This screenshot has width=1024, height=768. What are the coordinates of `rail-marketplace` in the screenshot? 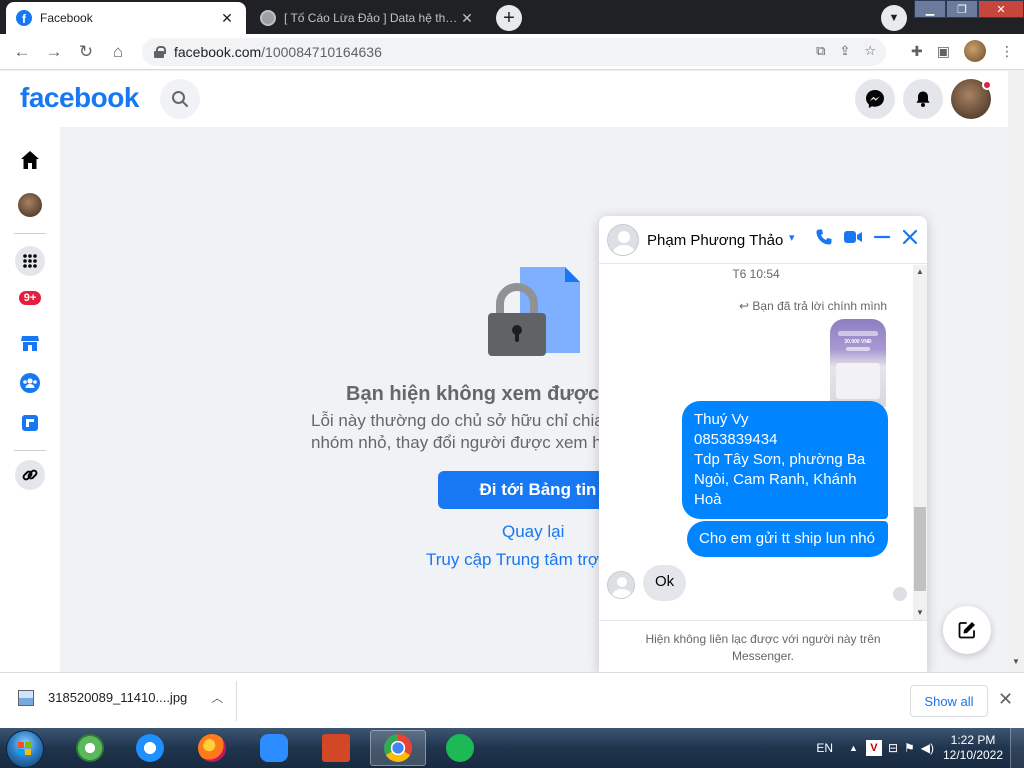 It's located at (30, 343).